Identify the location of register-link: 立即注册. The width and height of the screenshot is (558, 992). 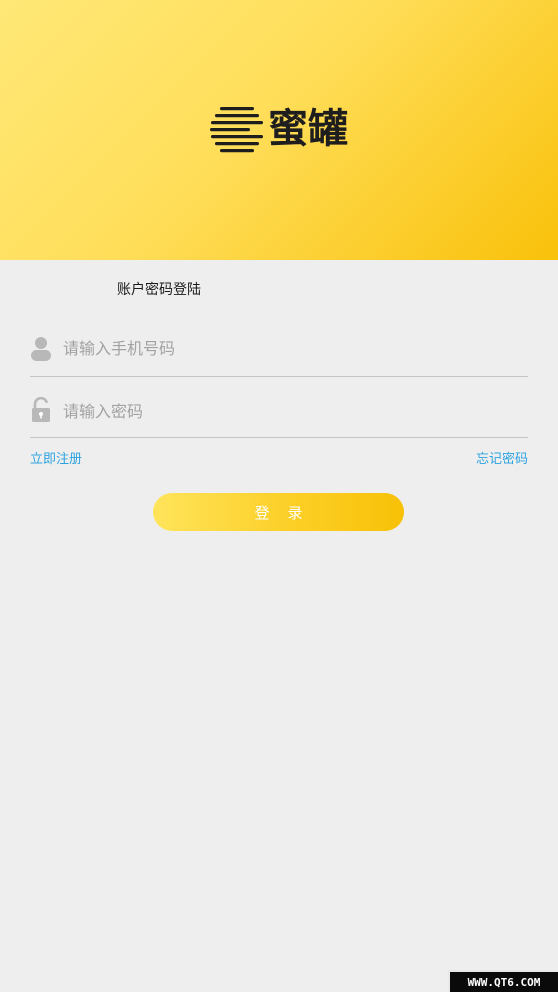
(56, 457).